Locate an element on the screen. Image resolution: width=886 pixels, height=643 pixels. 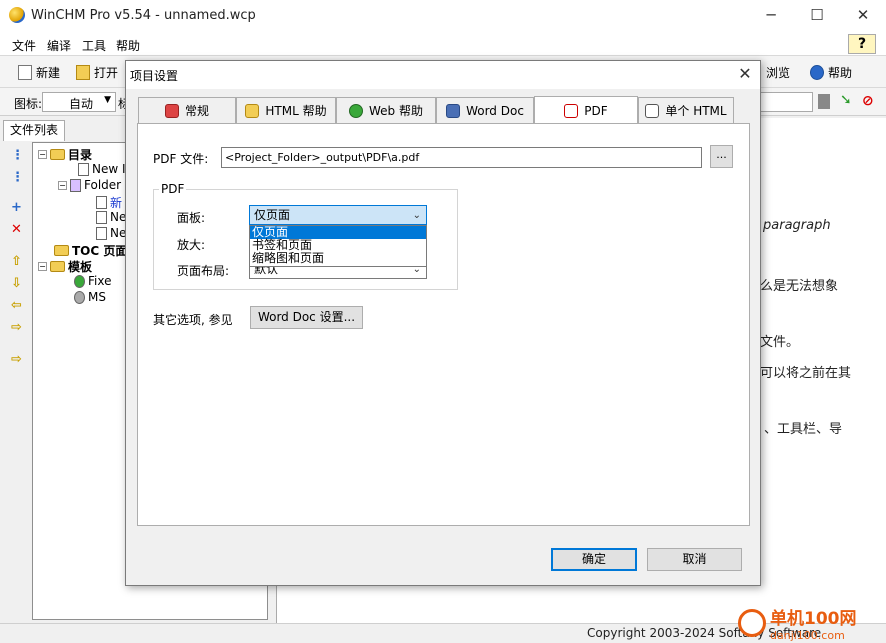
tree-item: Fixe is located at coordinates (92, 281).